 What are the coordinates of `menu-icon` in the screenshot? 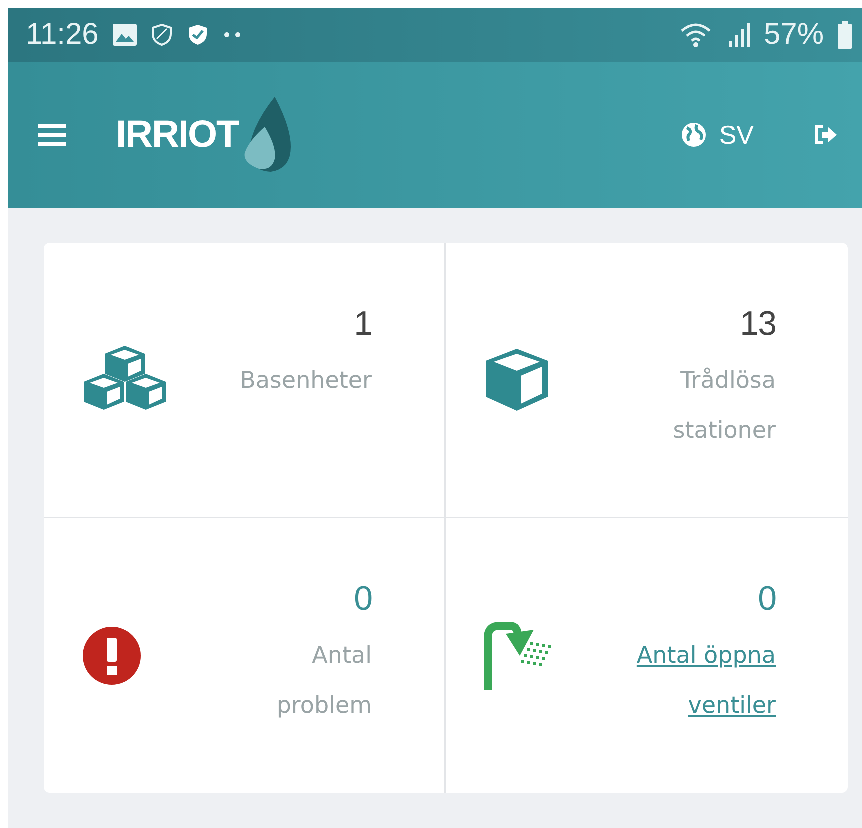 It's located at (52, 135).